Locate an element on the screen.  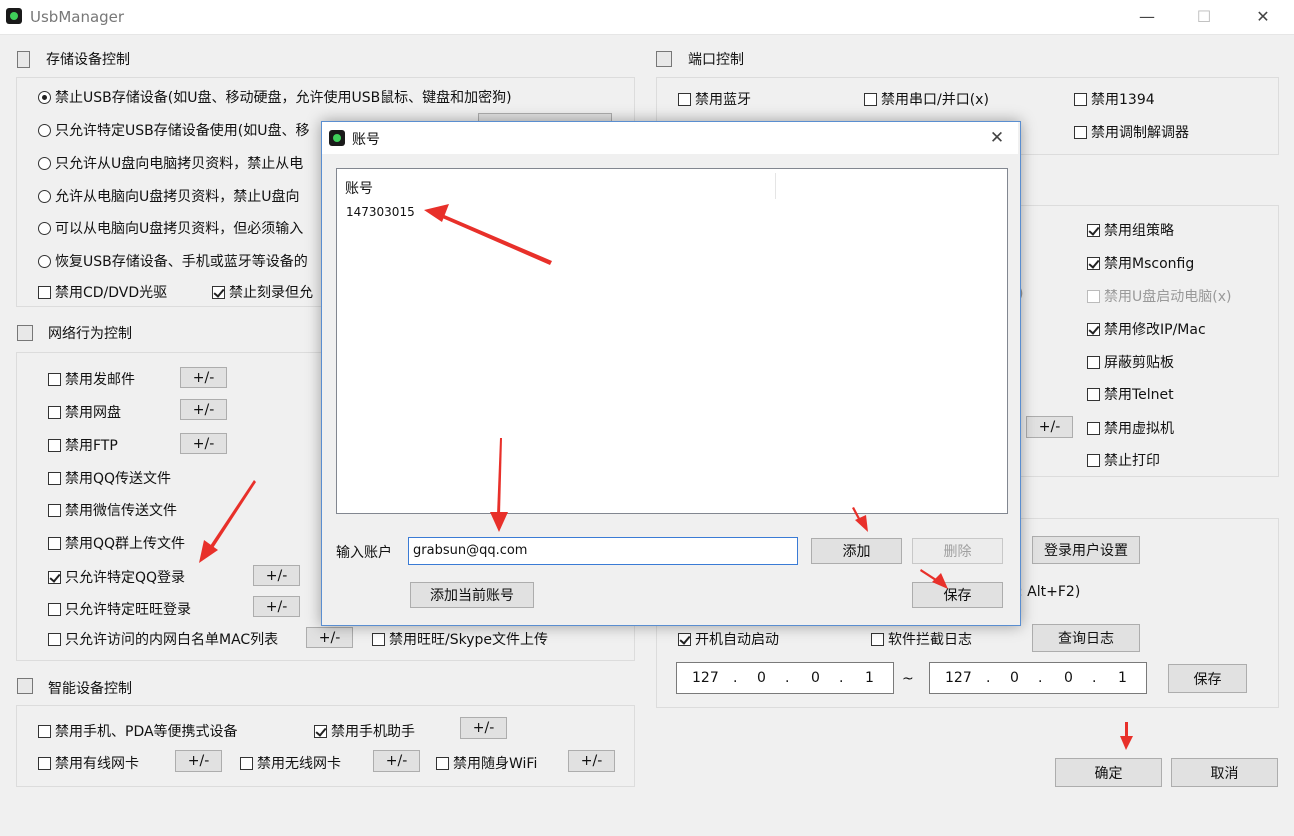
network-item-5: 禁用QQ群上传文件 is located at coordinates (116, 543).